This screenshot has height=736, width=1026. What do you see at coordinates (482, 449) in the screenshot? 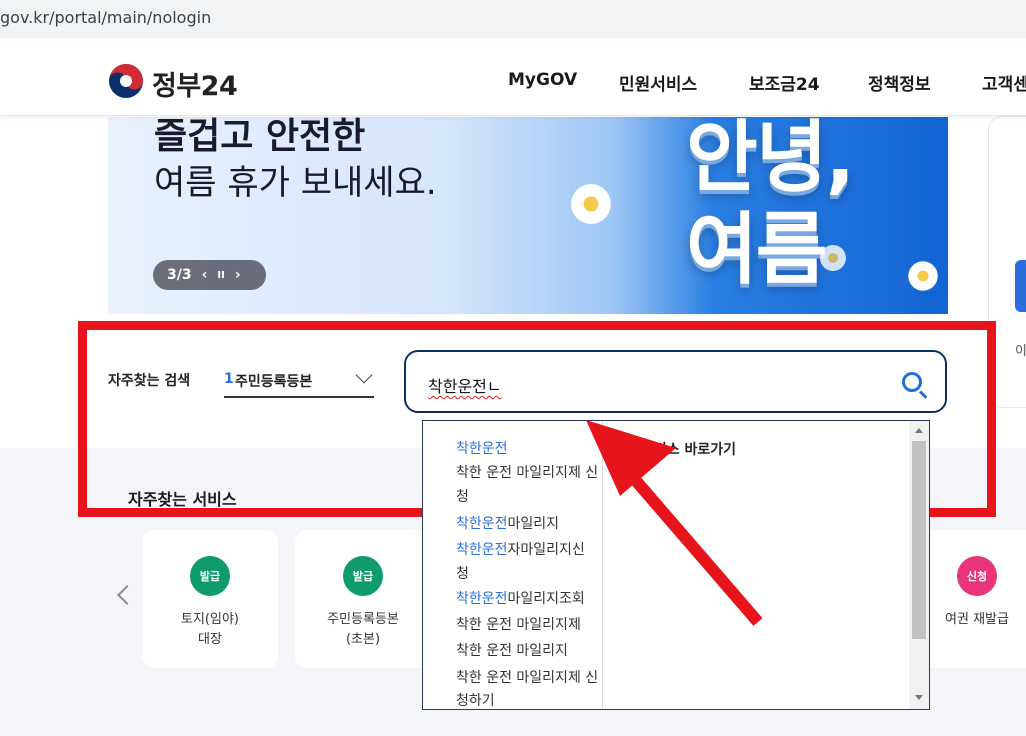
I see `autocomplete-item: 착한운전` at bounding box center [482, 449].